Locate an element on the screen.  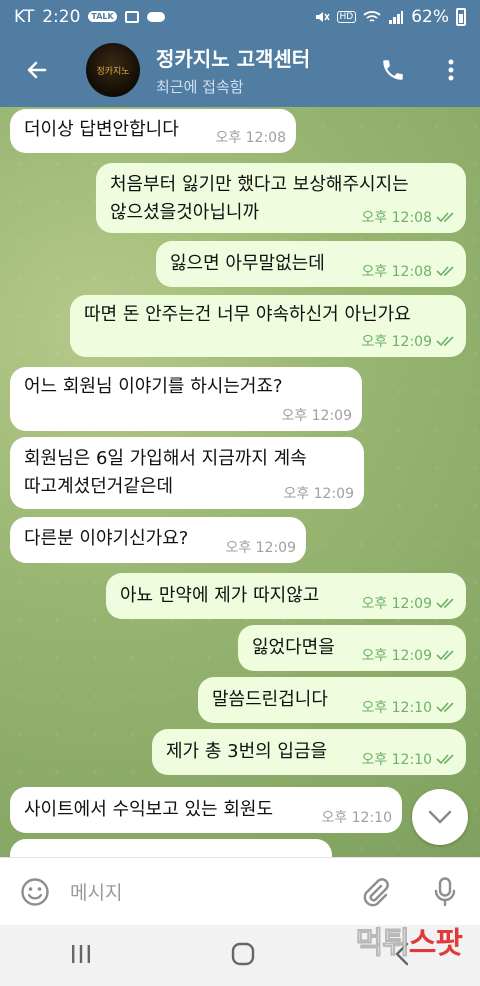
hd-voice-icon: HD is located at coordinates (346, 16).